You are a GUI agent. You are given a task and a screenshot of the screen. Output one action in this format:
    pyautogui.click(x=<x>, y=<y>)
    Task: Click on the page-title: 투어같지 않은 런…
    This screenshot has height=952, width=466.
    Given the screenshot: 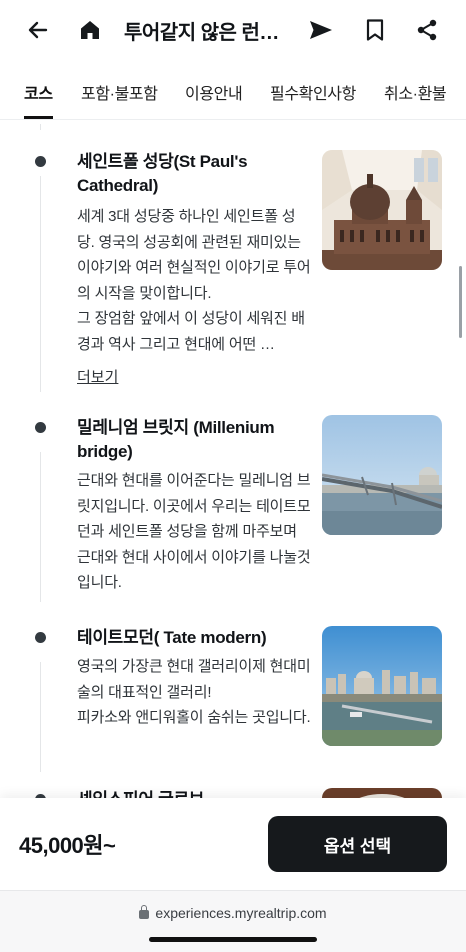 What is the action you would take?
    pyautogui.click(x=201, y=33)
    